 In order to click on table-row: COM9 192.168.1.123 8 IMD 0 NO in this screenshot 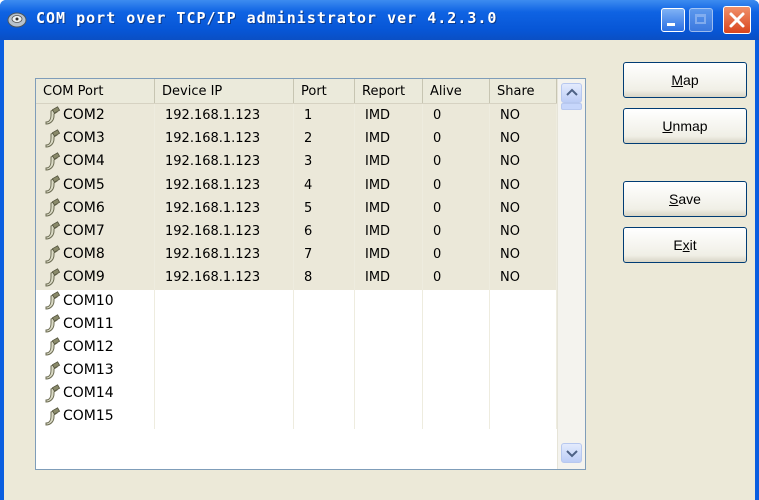, I will do `click(296, 278)`.